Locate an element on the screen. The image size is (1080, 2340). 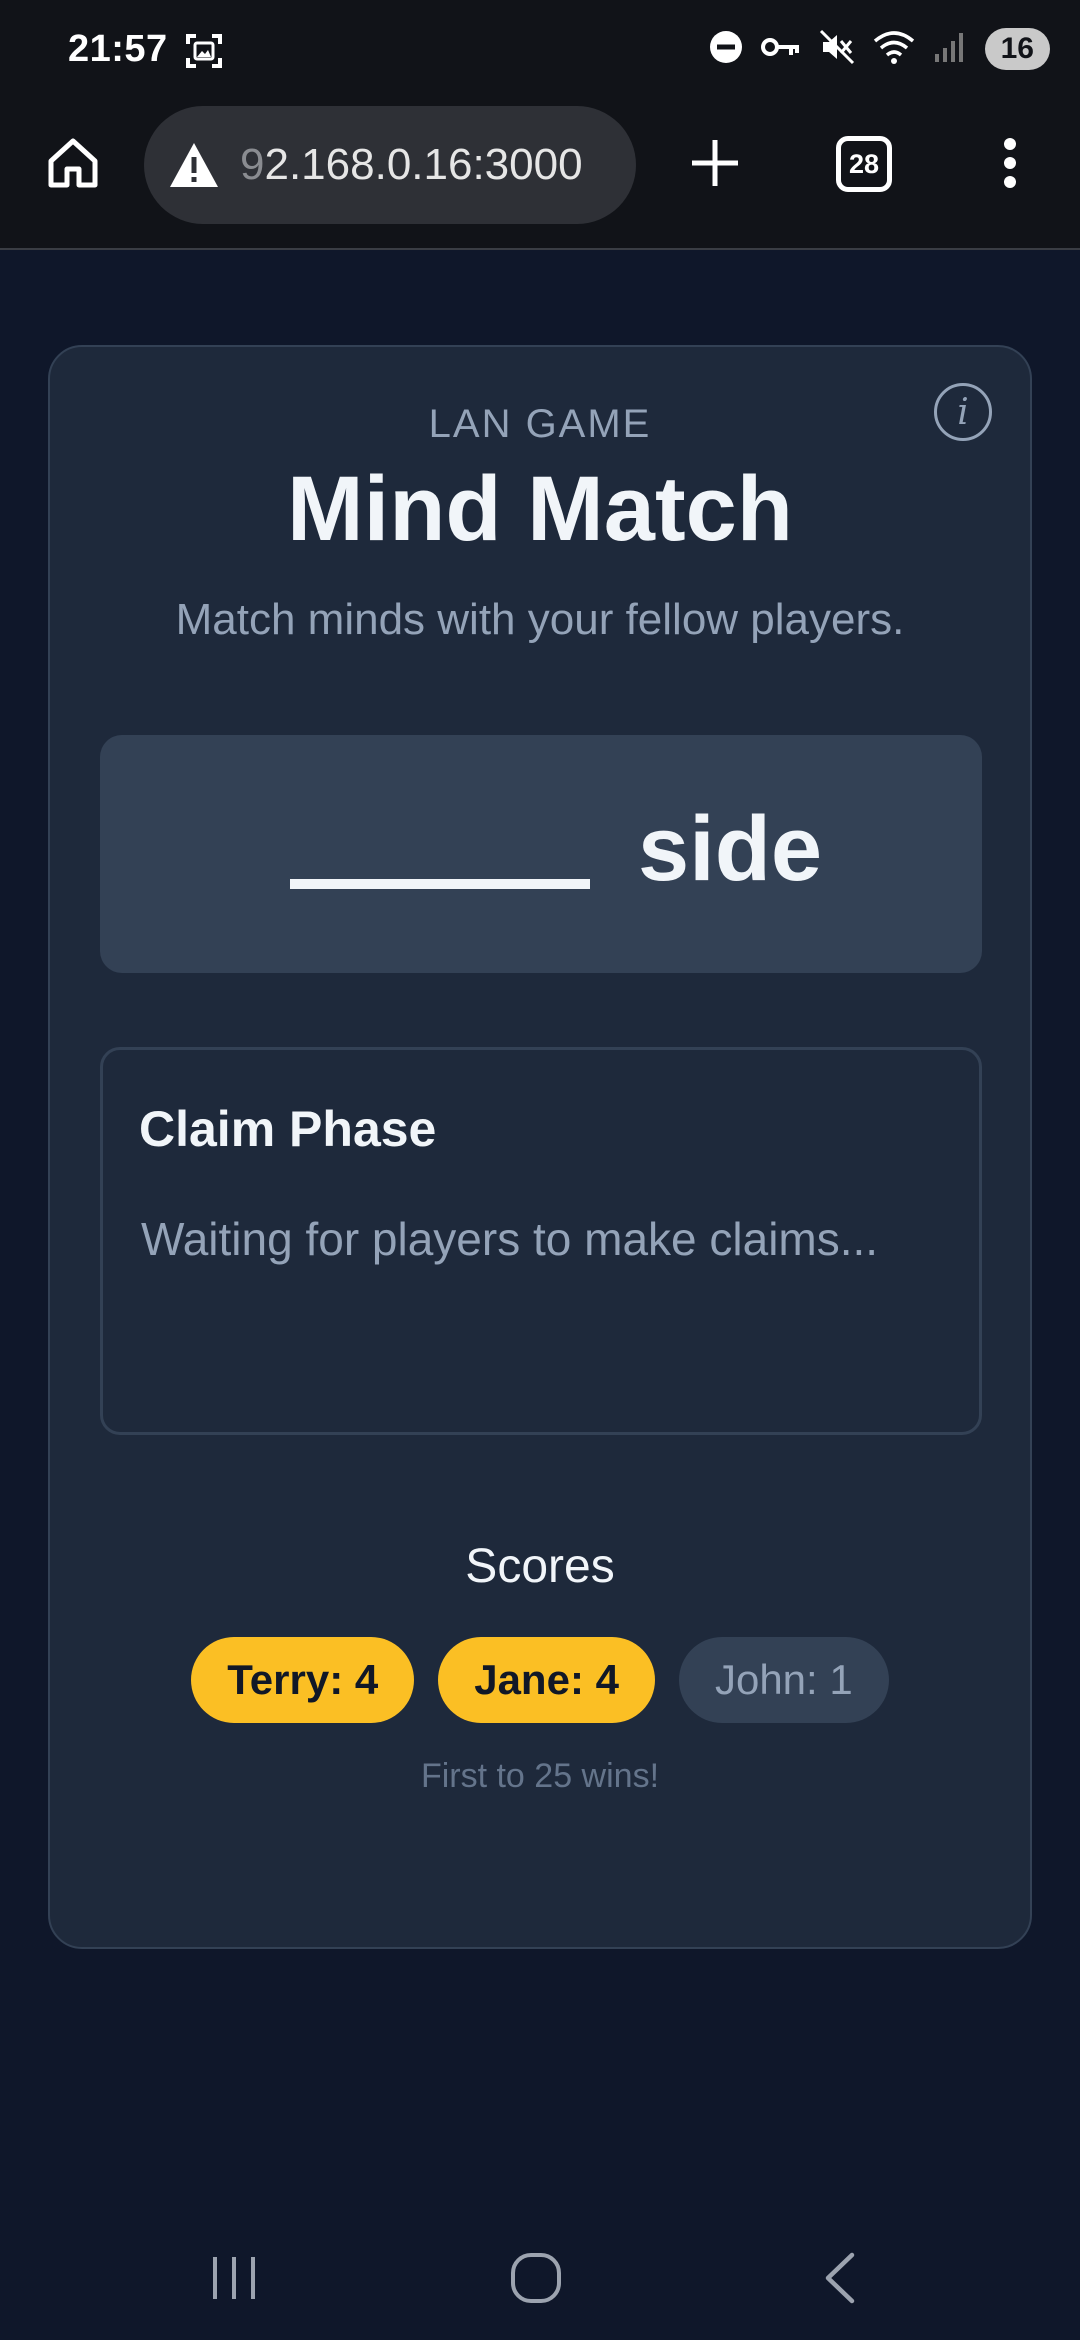
score-chip-john: John: 1 is located at coordinates (783, 1680).